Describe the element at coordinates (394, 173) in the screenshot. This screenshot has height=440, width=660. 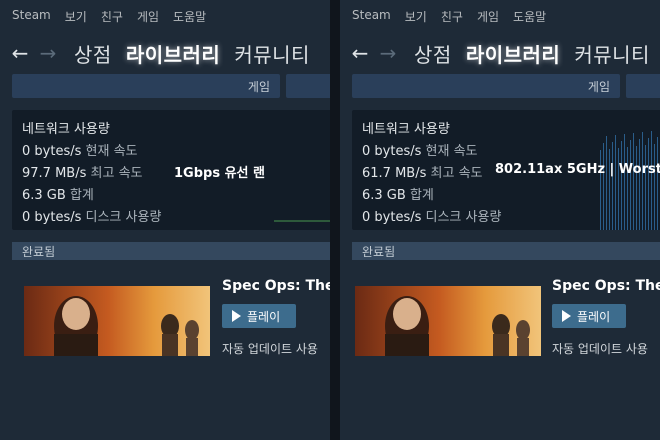
I see `max-speed-value: 61.7 MB/s` at that location.